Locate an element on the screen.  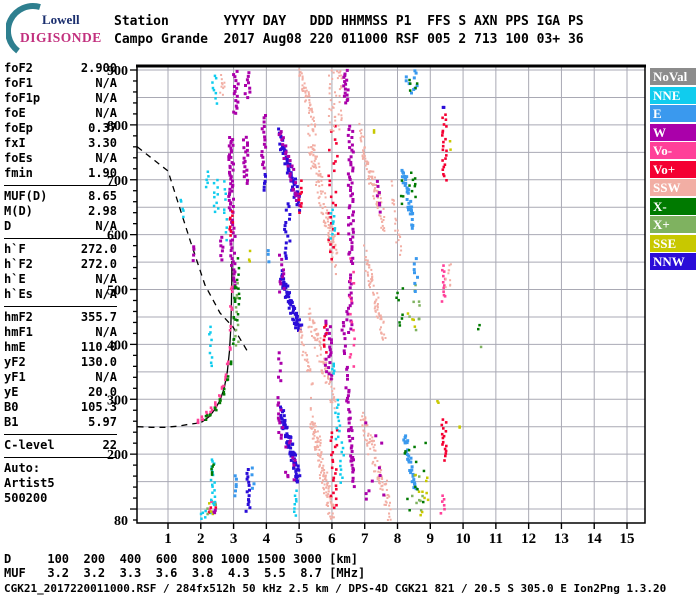
legend-item-nnw: NNW is located at coordinates (673, 261).